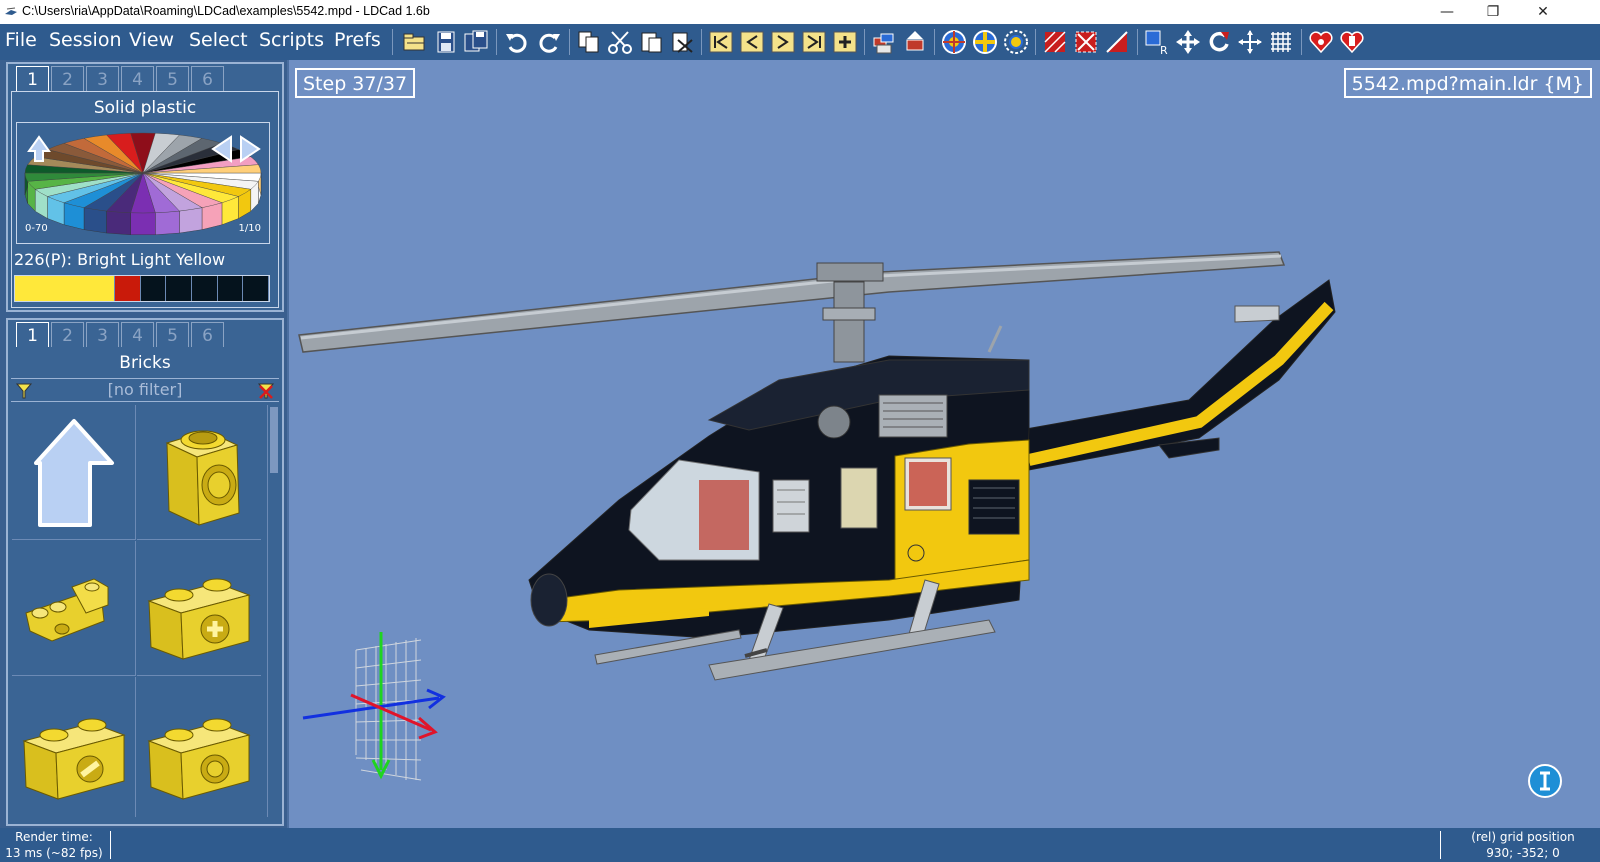 Image resolution: width=1600 pixels, height=862 pixels. Describe the element at coordinates (137, 79) in the screenshot. I see `color-tab-4: 4` at that location.